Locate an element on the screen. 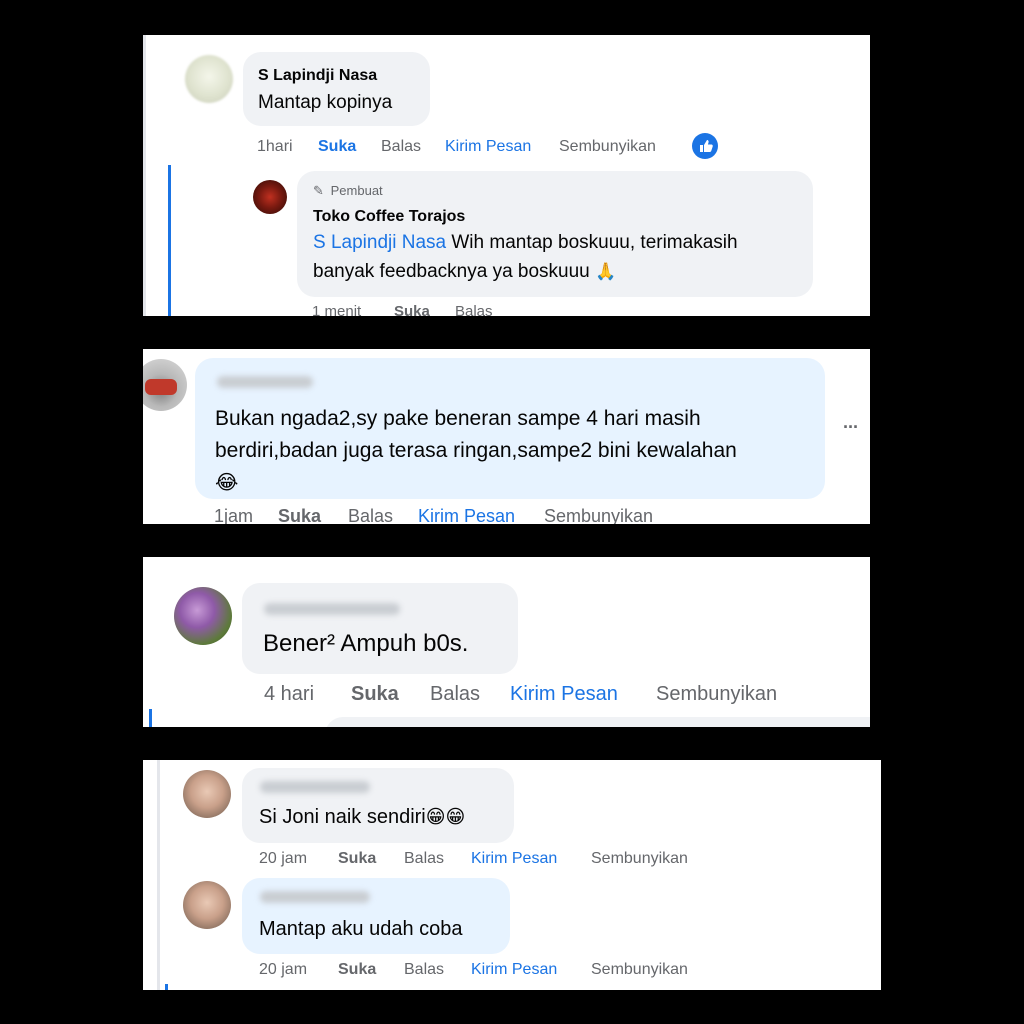  reply-author: Toko Coffee Torajos is located at coordinates (389, 217).